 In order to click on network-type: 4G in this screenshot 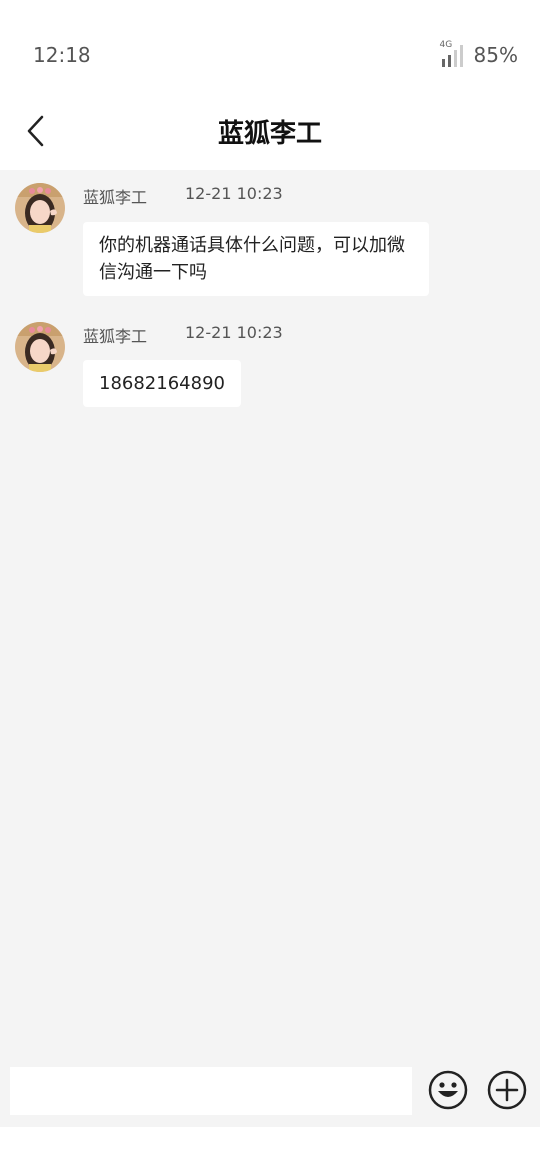, I will do `click(446, 45)`.